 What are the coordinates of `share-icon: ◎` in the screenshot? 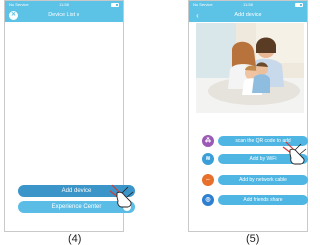 It's located at (208, 200).